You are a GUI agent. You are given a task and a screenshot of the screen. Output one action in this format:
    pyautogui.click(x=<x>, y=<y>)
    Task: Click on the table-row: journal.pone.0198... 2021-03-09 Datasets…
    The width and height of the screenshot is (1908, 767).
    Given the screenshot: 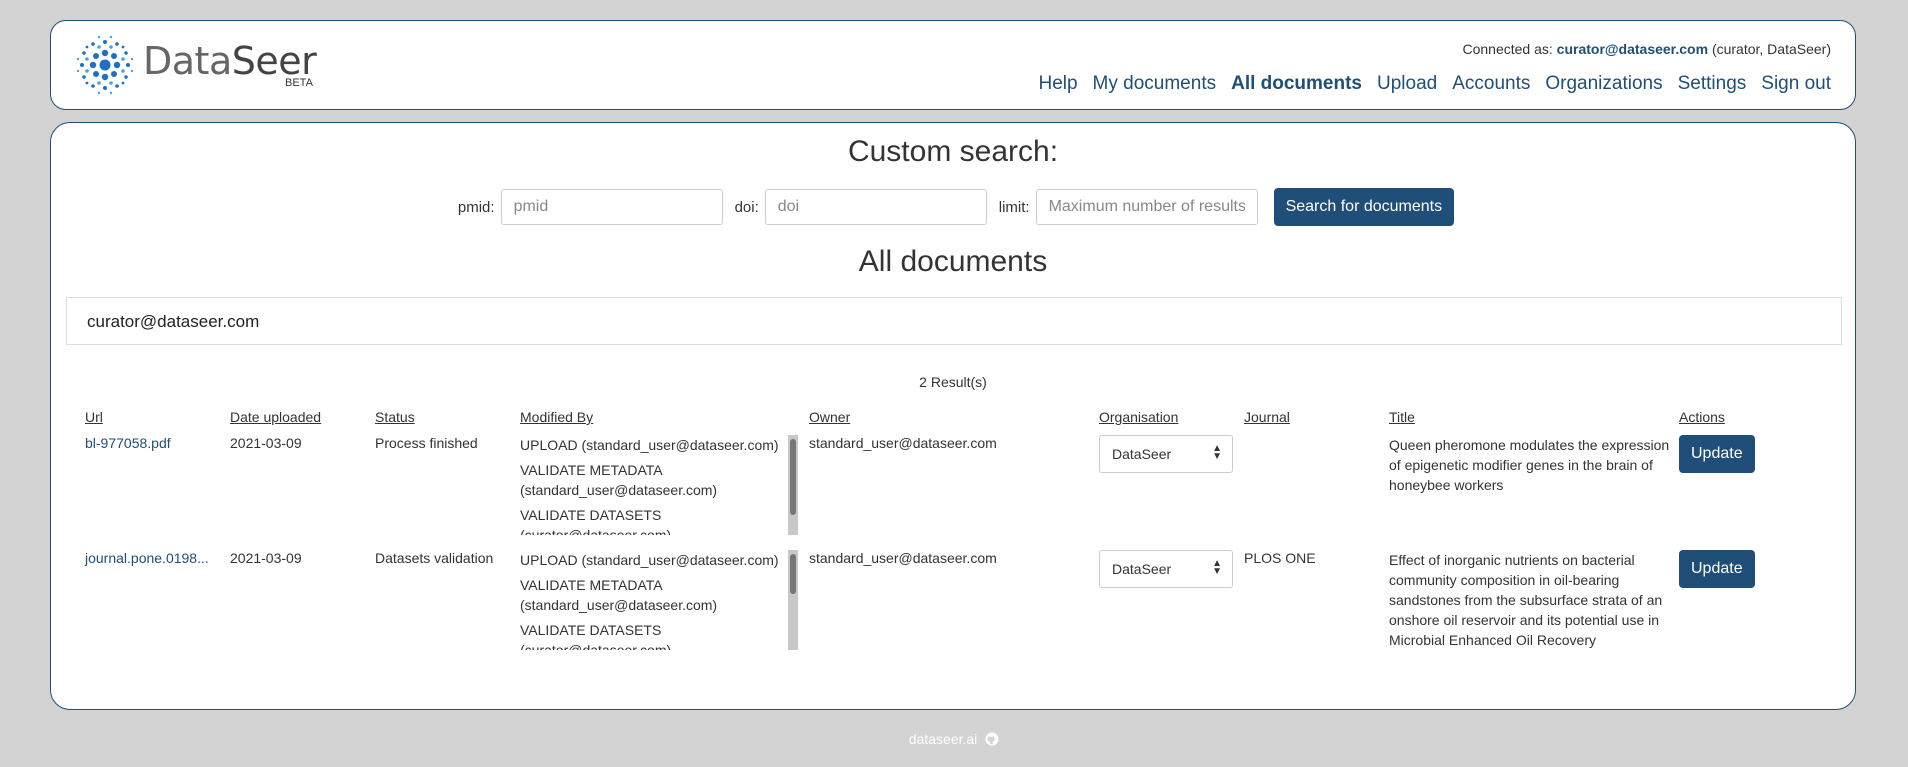 What is the action you would take?
    pyautogui.click(x=932, y=607)
    